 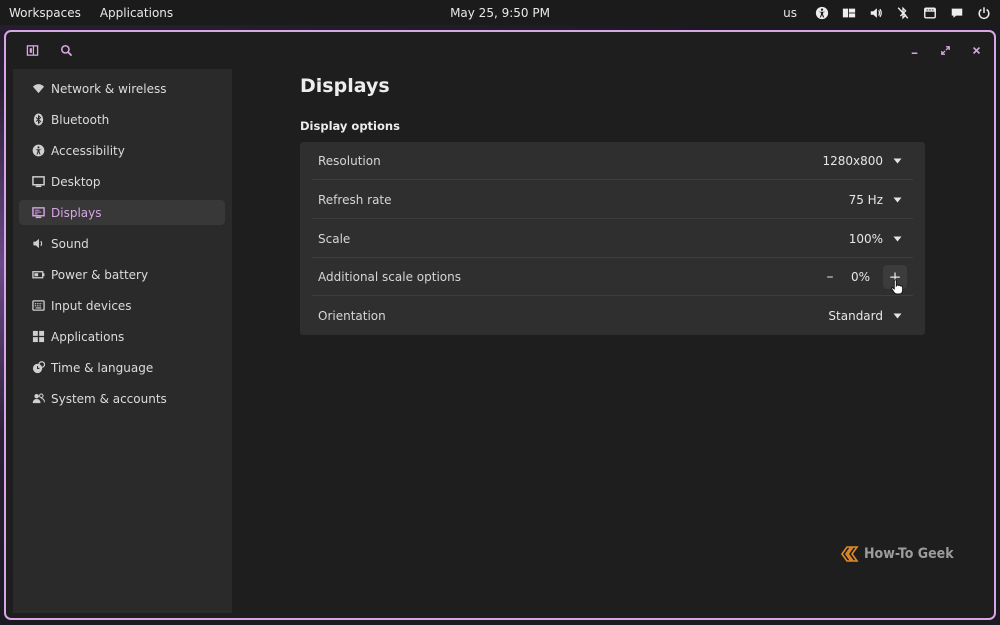 What do you see at coordinates (122, 243) in the screenshot?
I see `sidebar-item-sound: Sound` at bounding box center [122, 243].